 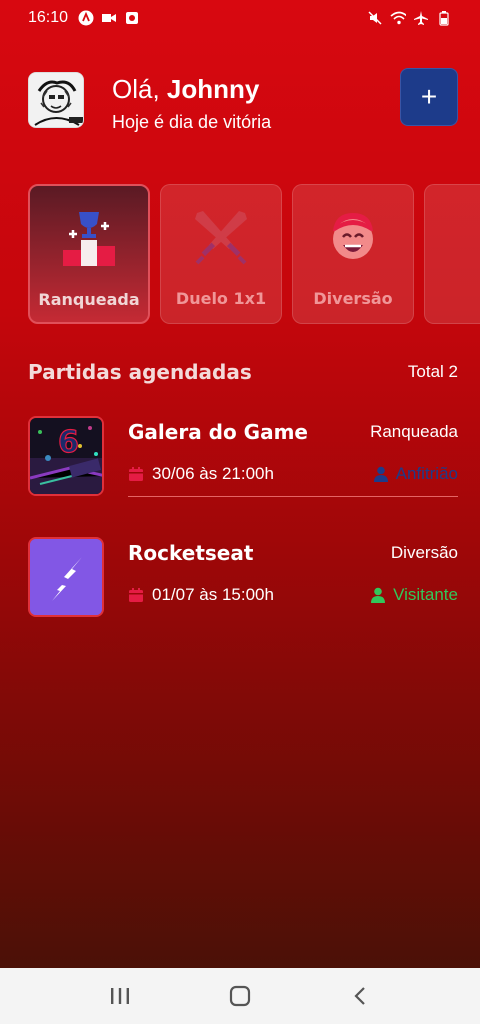 What do you see at coordinates (432, 371) in the screenshot?
I see `section-total: Total 2` at bounding box center [432, 371].